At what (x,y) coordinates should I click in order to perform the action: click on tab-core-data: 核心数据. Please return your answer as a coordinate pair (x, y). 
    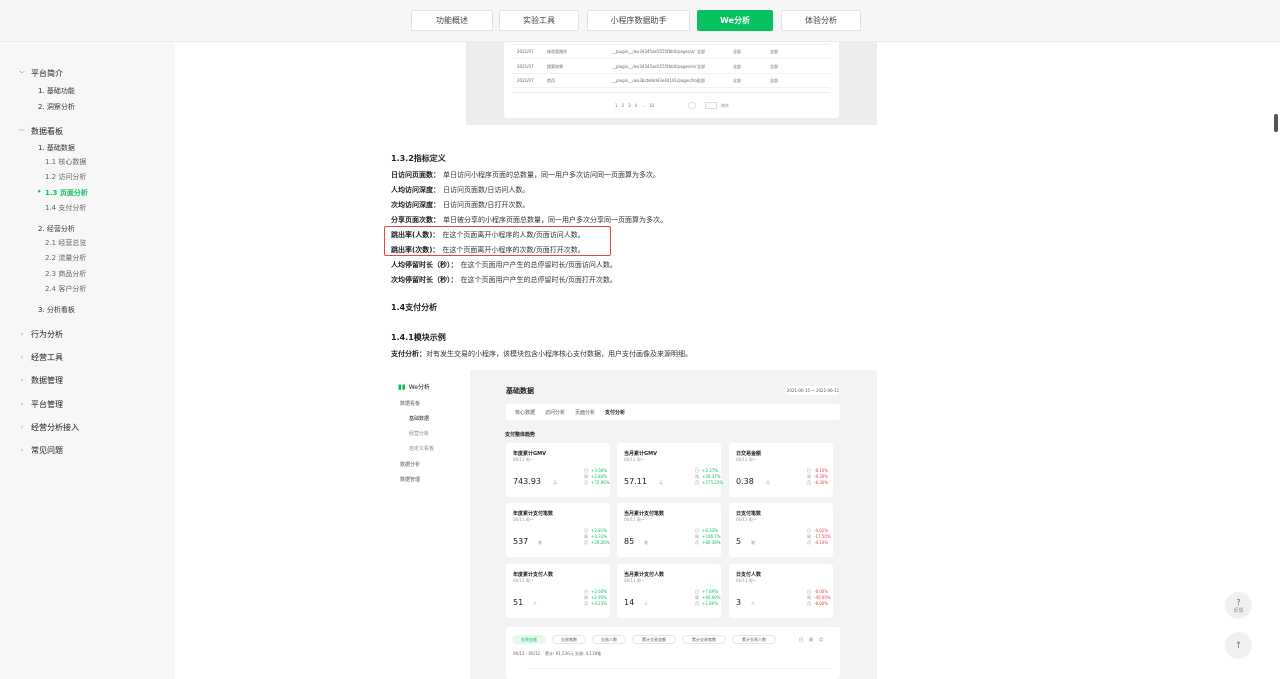
    Looking at the image, I should click on (525, 412).